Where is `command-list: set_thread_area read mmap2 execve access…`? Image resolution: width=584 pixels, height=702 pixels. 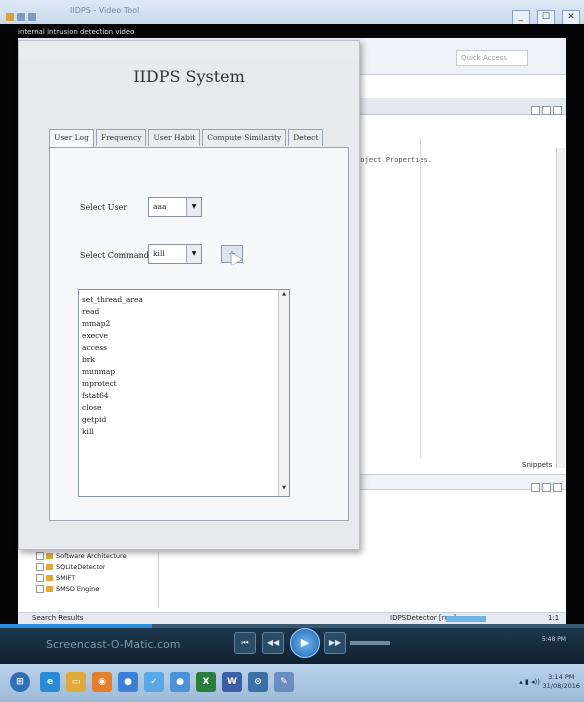
command-list: set_thread_area read mmap2 execve access… is located at coordinates (184, 393).